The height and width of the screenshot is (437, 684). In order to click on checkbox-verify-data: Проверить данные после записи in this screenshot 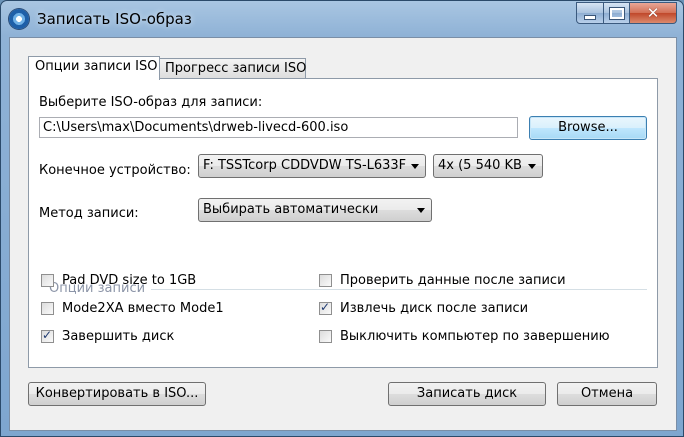, I will do `click(442, 280)`.